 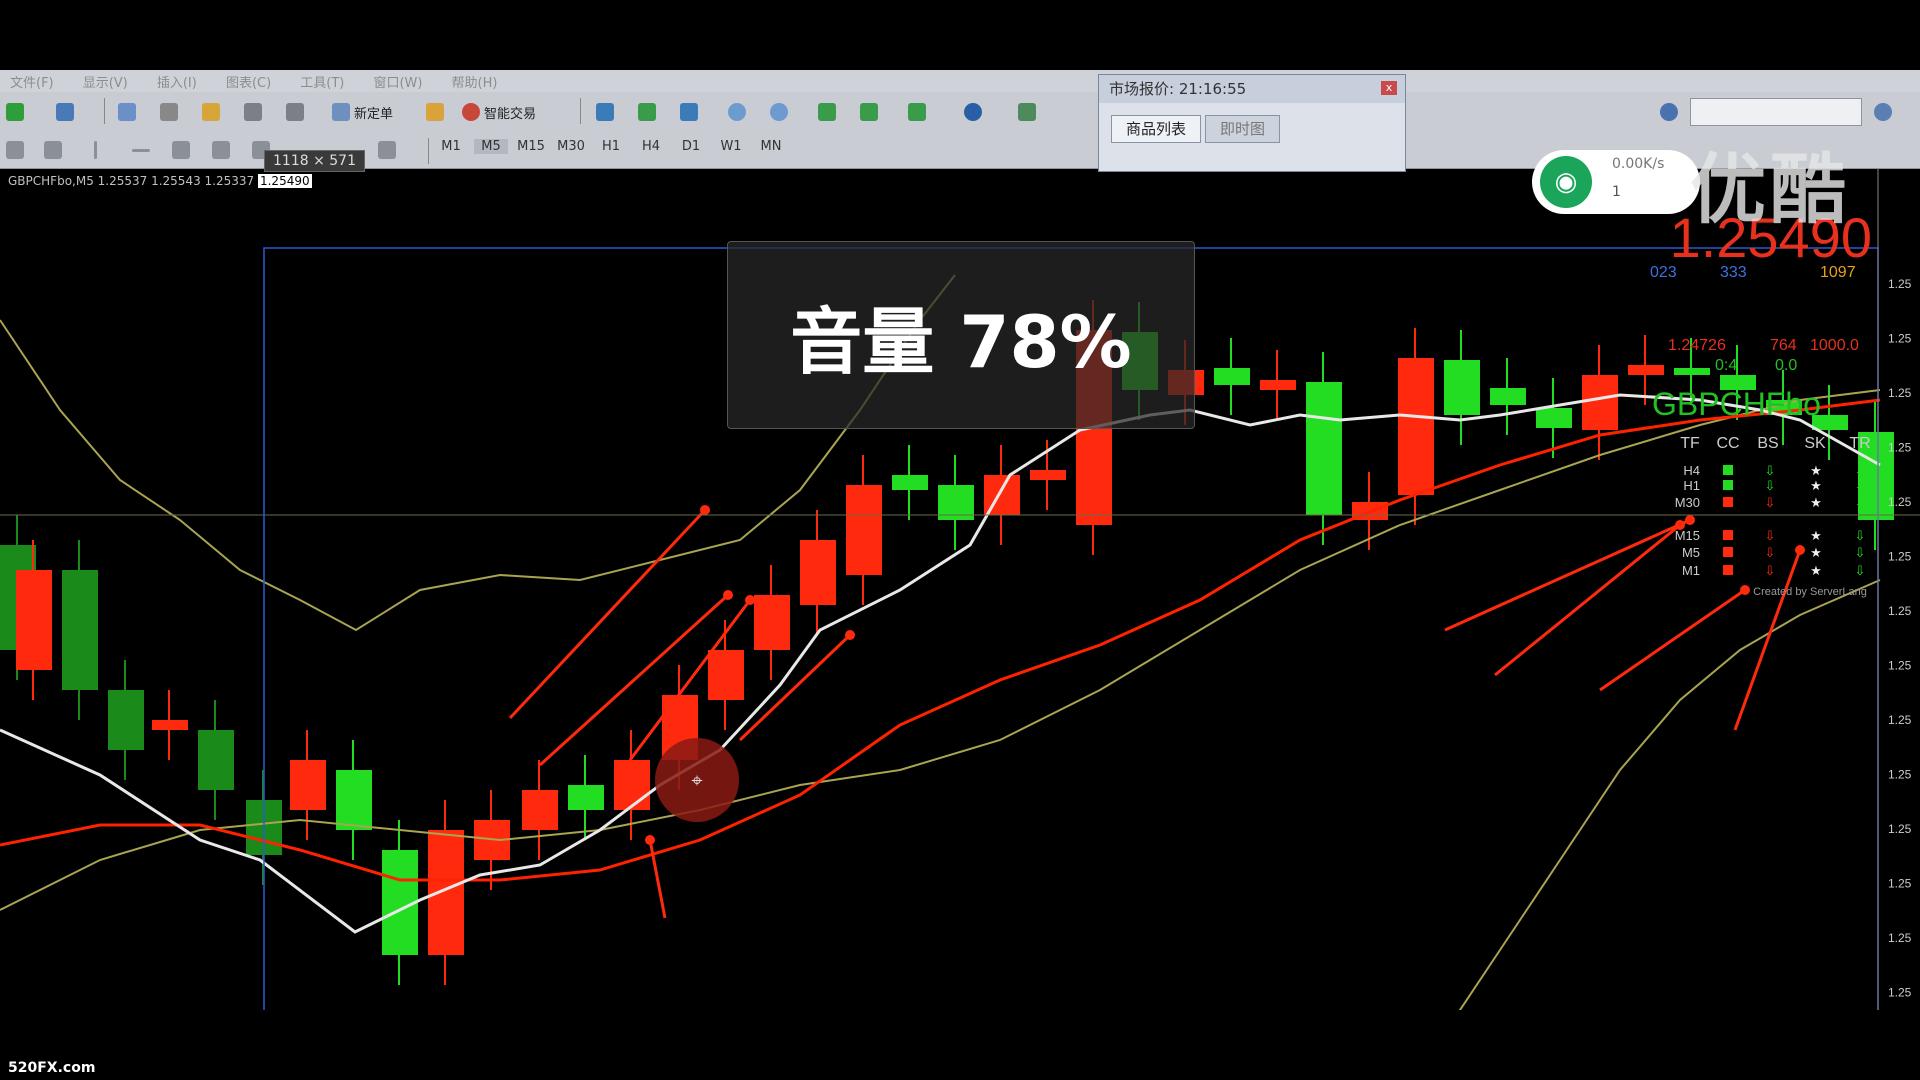 What do you see at coordinates (1697, 345) in the screenshot?
I see `panel-sub-value: 1.24726` at bounding box center [1697, 345].